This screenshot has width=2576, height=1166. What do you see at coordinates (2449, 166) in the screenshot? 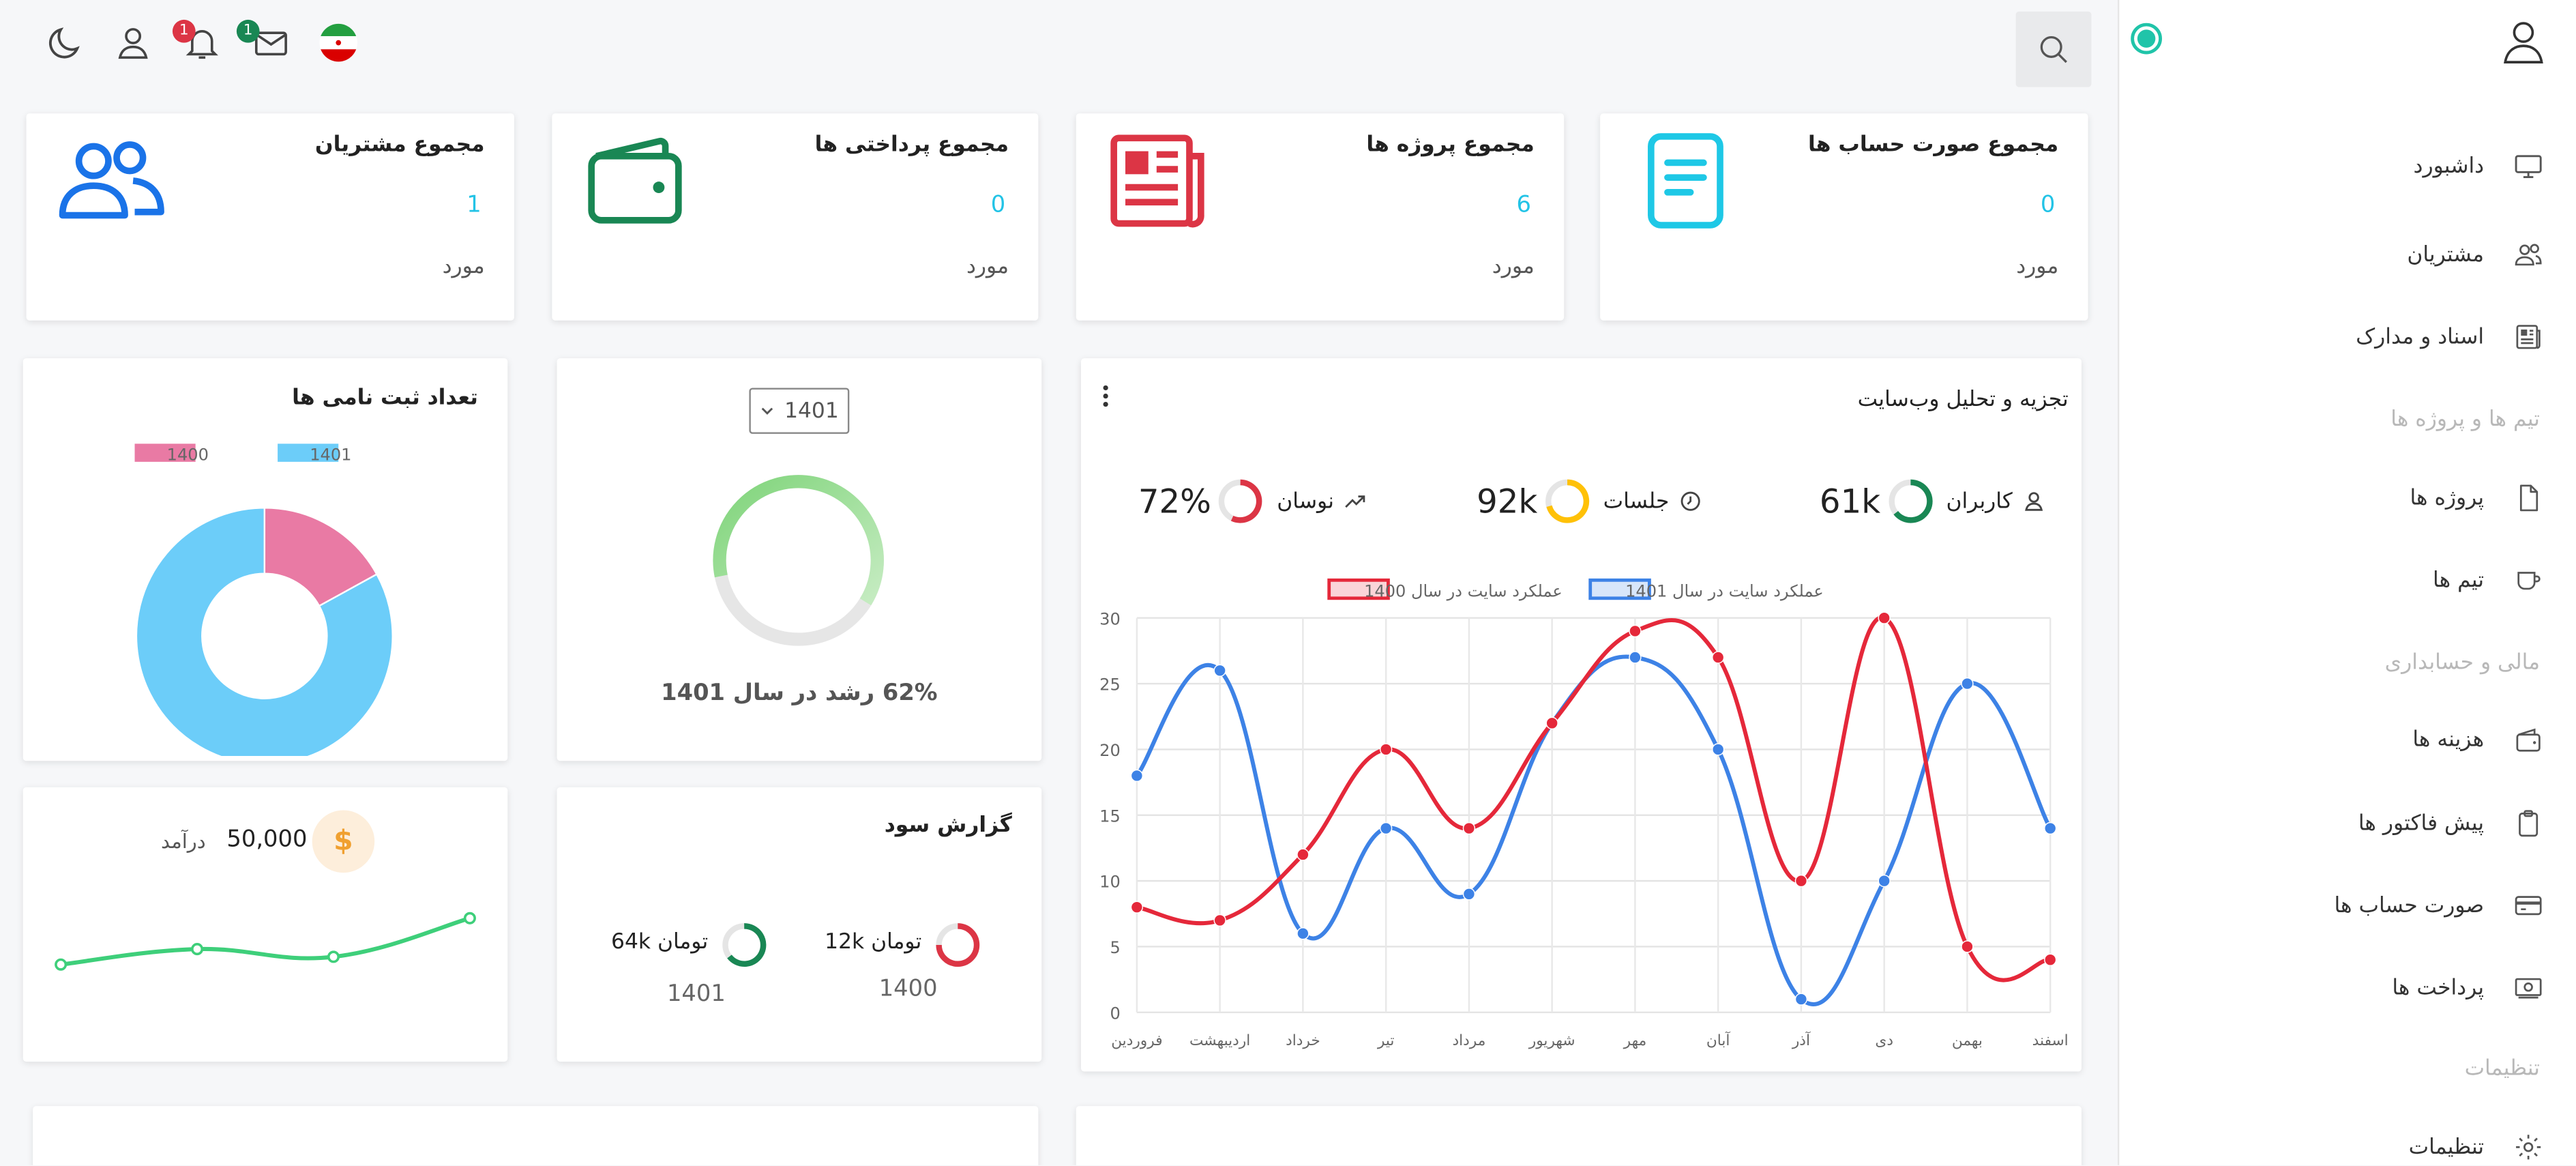
I see `sidebar-item-label: داشبورد` at bounding box center [2449, 166].